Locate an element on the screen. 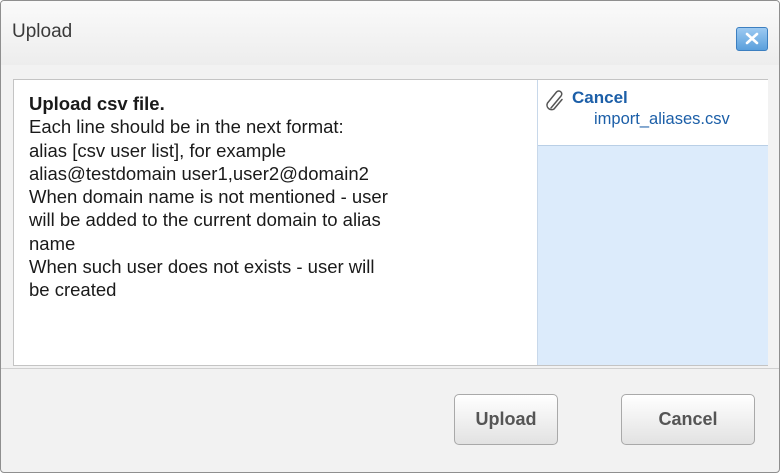 This screenshot has width=780, height=473. footer-divider is located at coordinates (390, 368).